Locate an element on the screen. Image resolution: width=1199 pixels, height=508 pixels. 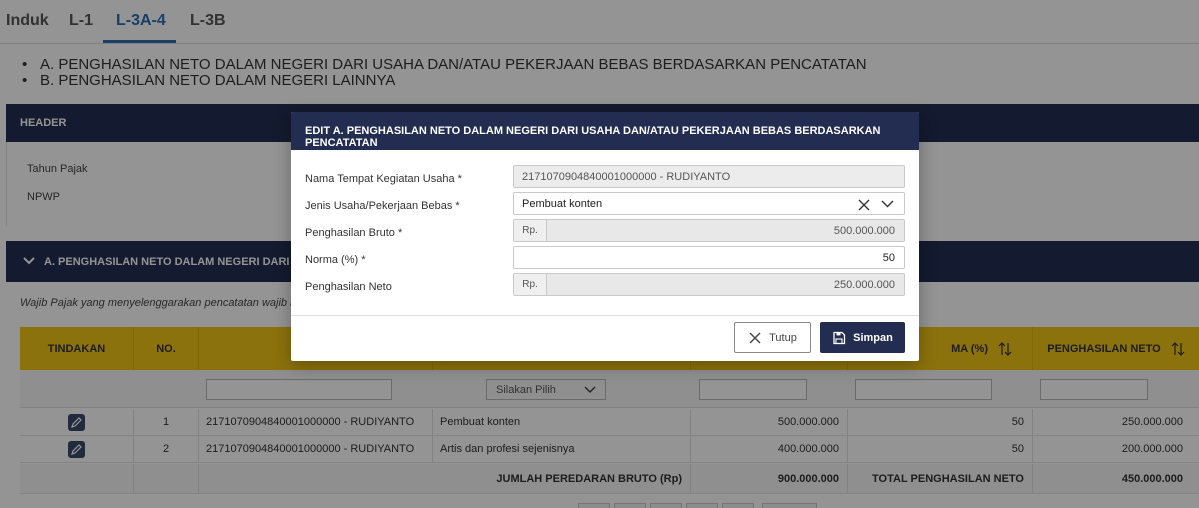
nama-tempat-field: 2171070904840001000000 - RUDIYANTO is located at coordinates (709, 176).